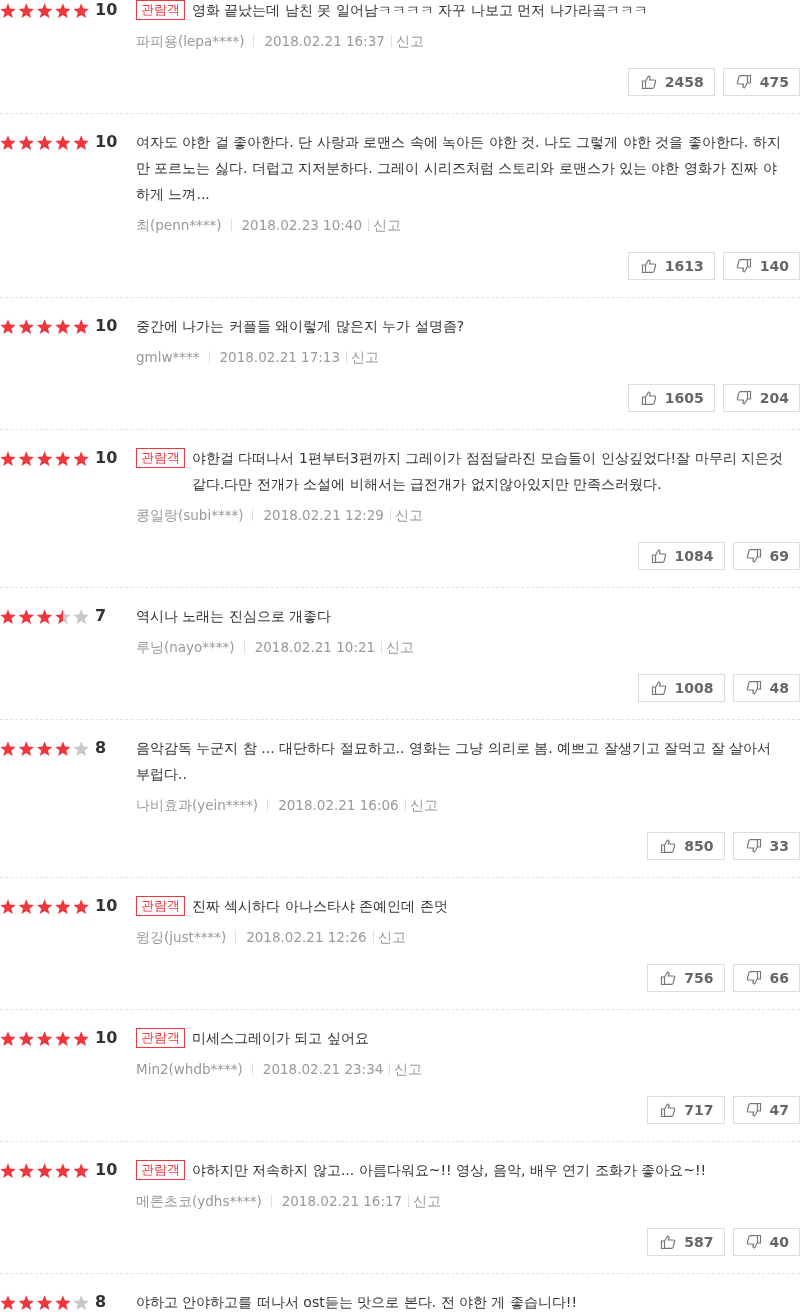  What do you see at coordinates (184, 225) in the screenshot?
I see `author-name: 최(penn****)` at bounding box center [184, 225].